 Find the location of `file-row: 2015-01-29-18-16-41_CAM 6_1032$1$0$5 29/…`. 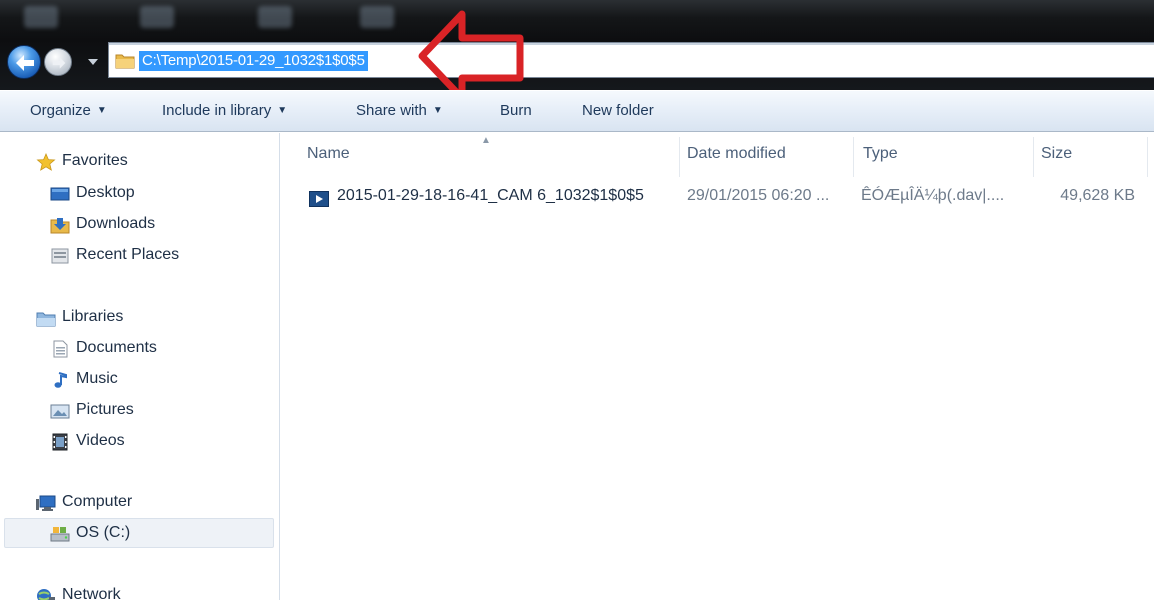

file-row: 2015-01-29-18-16-41_CAM 6_1032$1$0$5 29/… is located at coordinates (717, 197).